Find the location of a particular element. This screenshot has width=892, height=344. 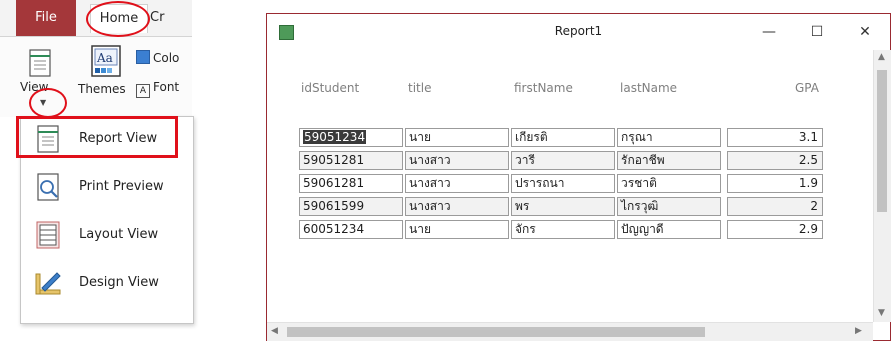

window-title: Report1 is located at coordinates (578, 31).